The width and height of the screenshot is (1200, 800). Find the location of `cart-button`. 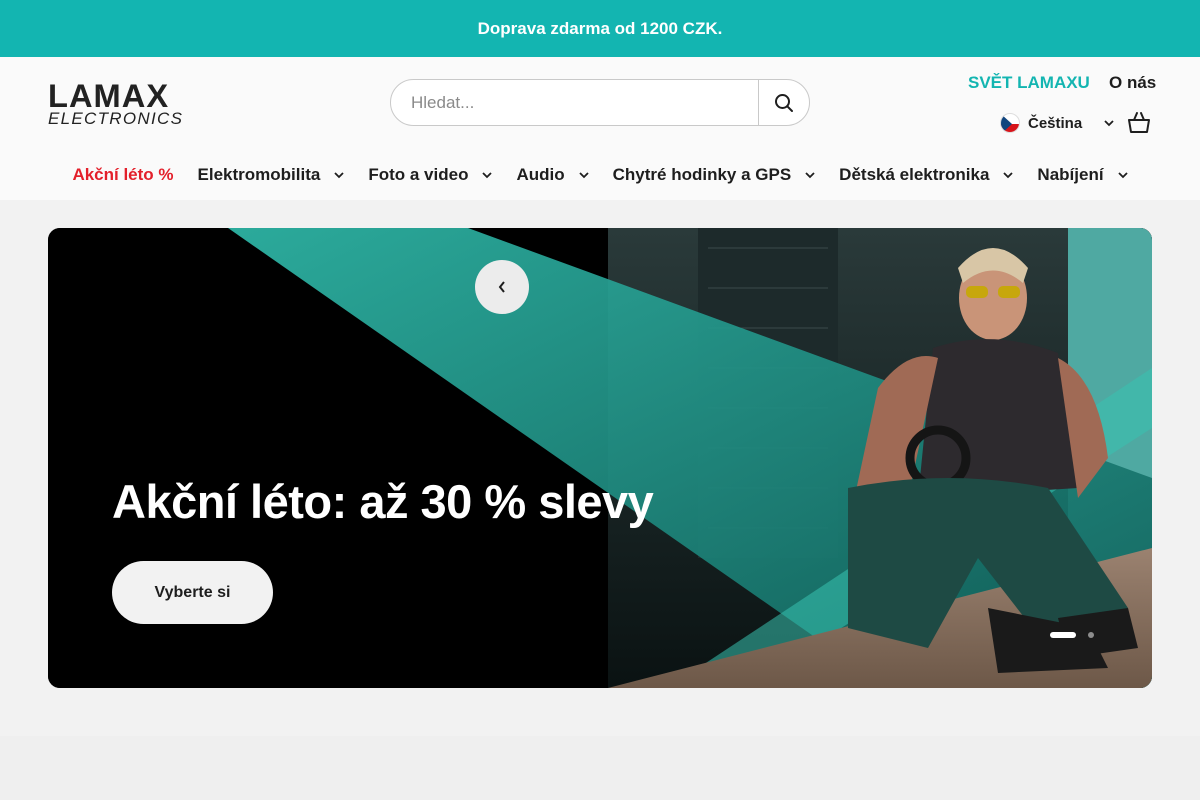

cart-button is located at coordinates (1139, 123).